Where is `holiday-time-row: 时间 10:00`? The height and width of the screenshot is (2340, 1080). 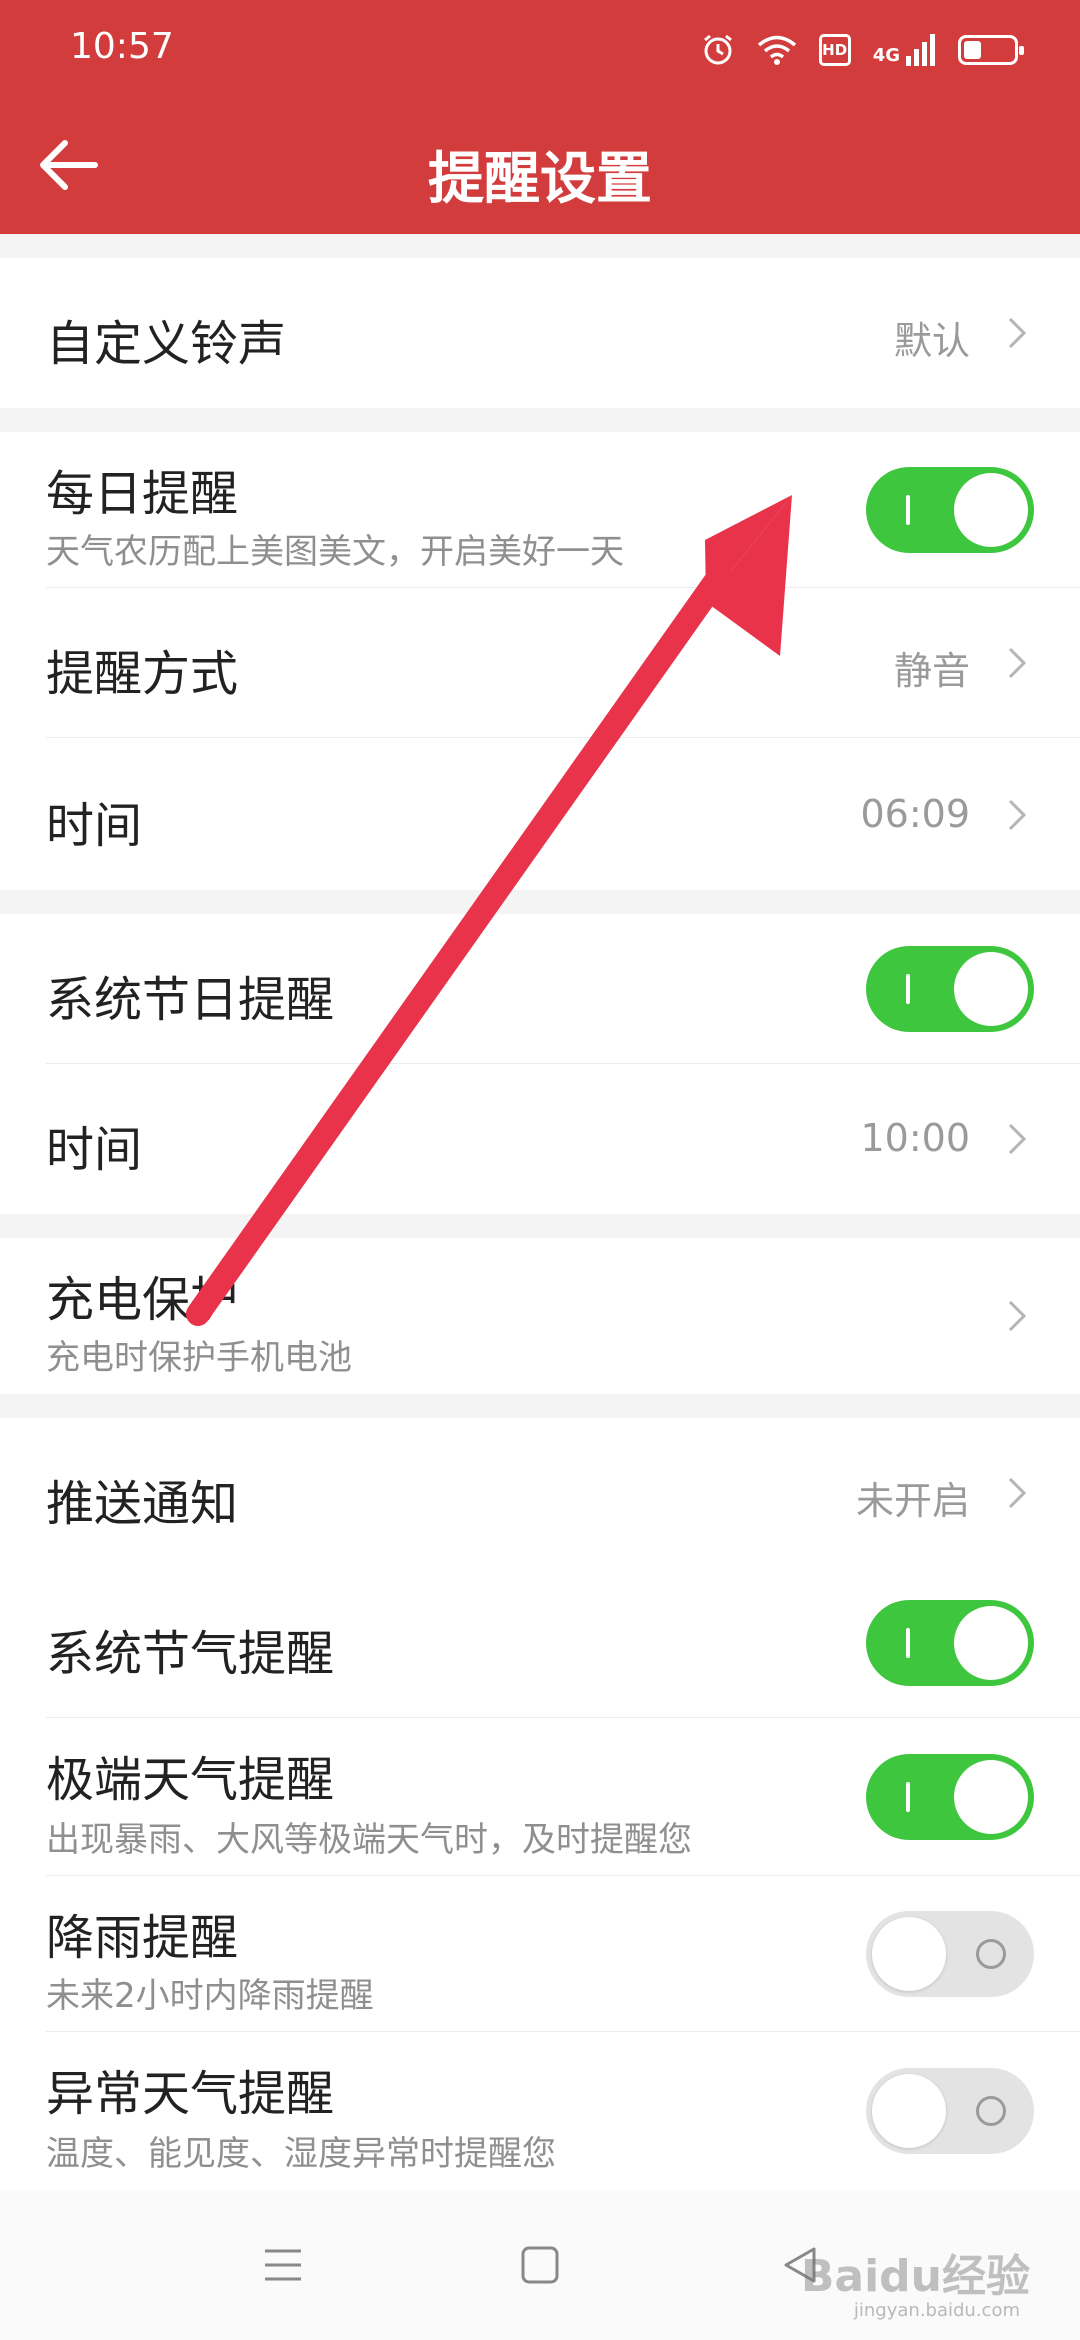
holiday-time-row: 时间 10:00 is located at coordinates (540, 1139).